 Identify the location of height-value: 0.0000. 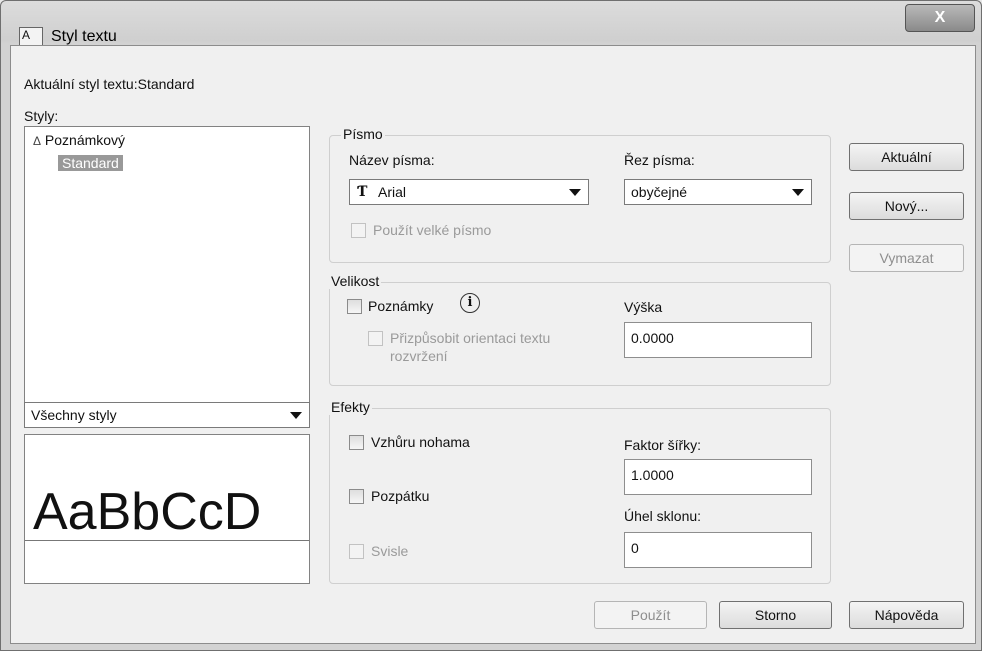
(652, 338).